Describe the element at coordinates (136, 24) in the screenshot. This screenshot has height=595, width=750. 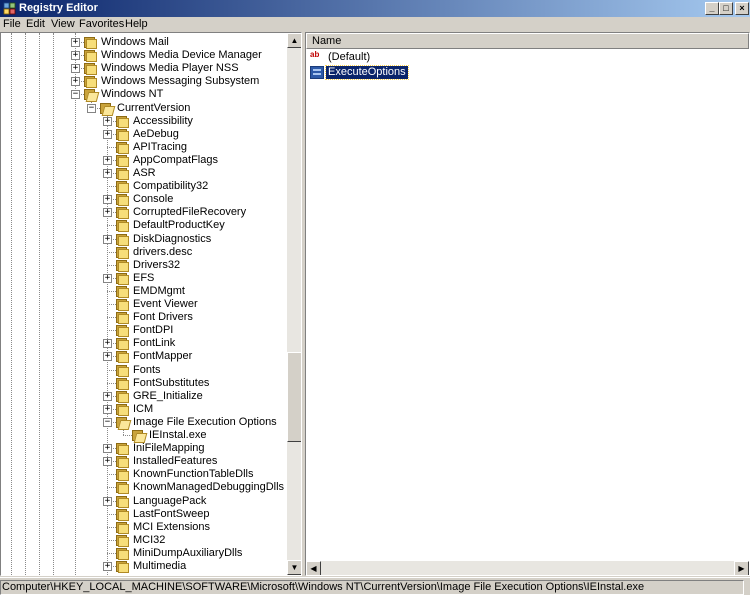
I see `menu-help: Help` at that location.